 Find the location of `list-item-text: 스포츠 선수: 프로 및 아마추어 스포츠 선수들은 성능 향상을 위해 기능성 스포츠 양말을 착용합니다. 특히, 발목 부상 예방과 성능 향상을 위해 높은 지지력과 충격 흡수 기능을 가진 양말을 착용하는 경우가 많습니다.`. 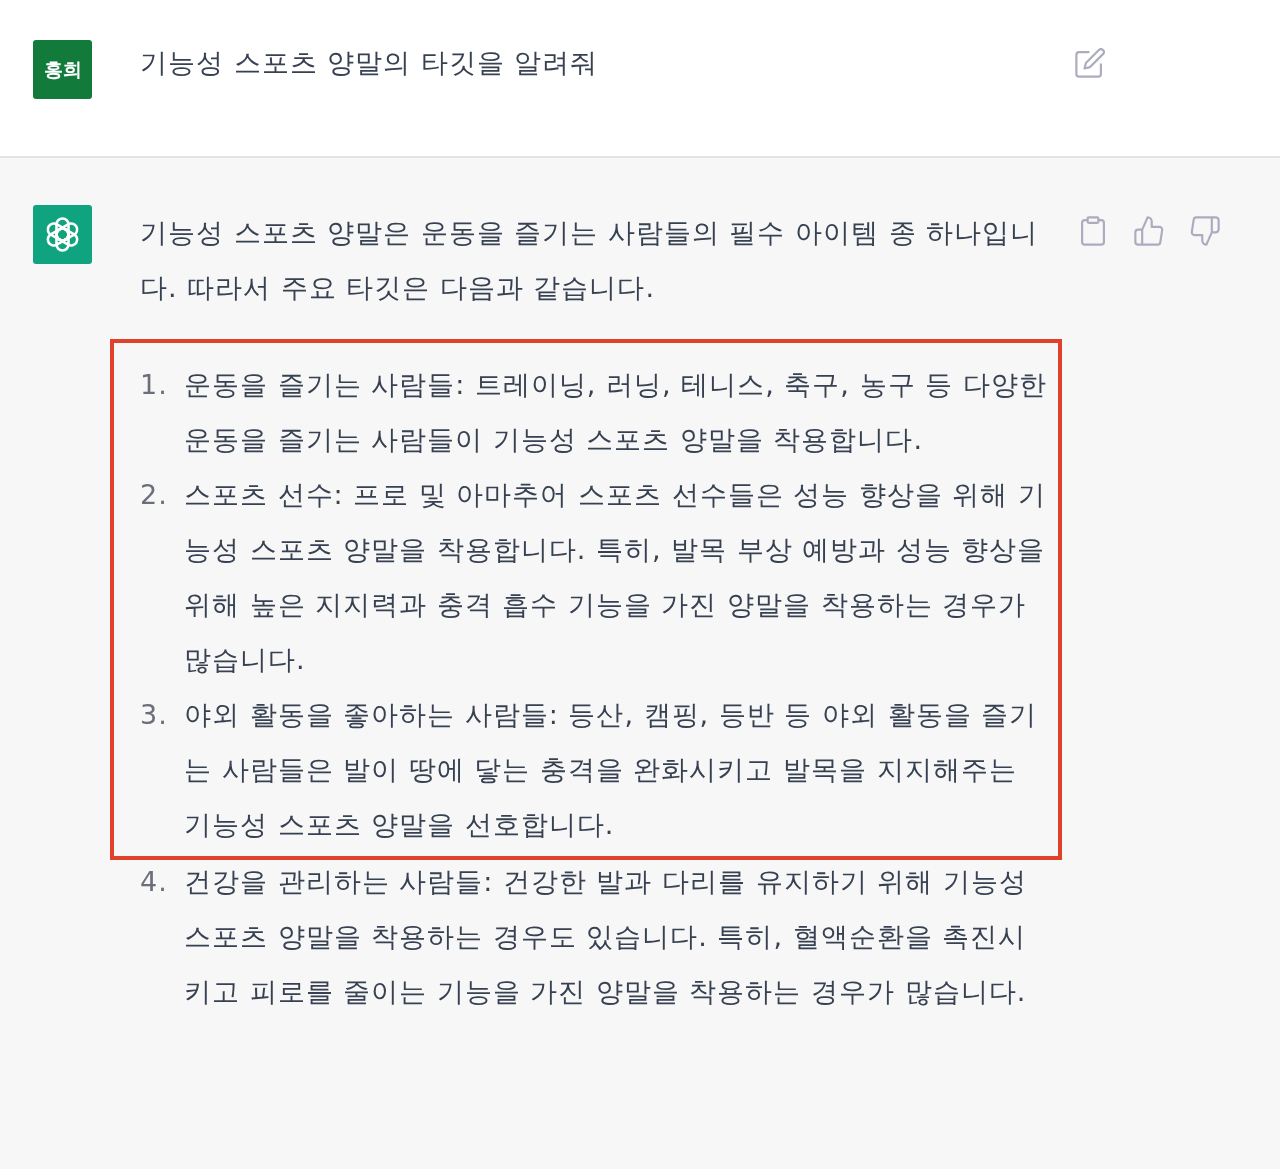

list-item-text: 스포츠 선수: 프로 및 아마추어 스포츠 선수들은 성능 향상을 위해 기능성 스포츠 양말을 착용합니다. 특히, 발목 부상 예방과 성능 향상을 위해 높은 지지력과 충격 흡수 기능을 가진 양말을 착용하는 경우가 많습니다. is located at coordinates (615, 577).